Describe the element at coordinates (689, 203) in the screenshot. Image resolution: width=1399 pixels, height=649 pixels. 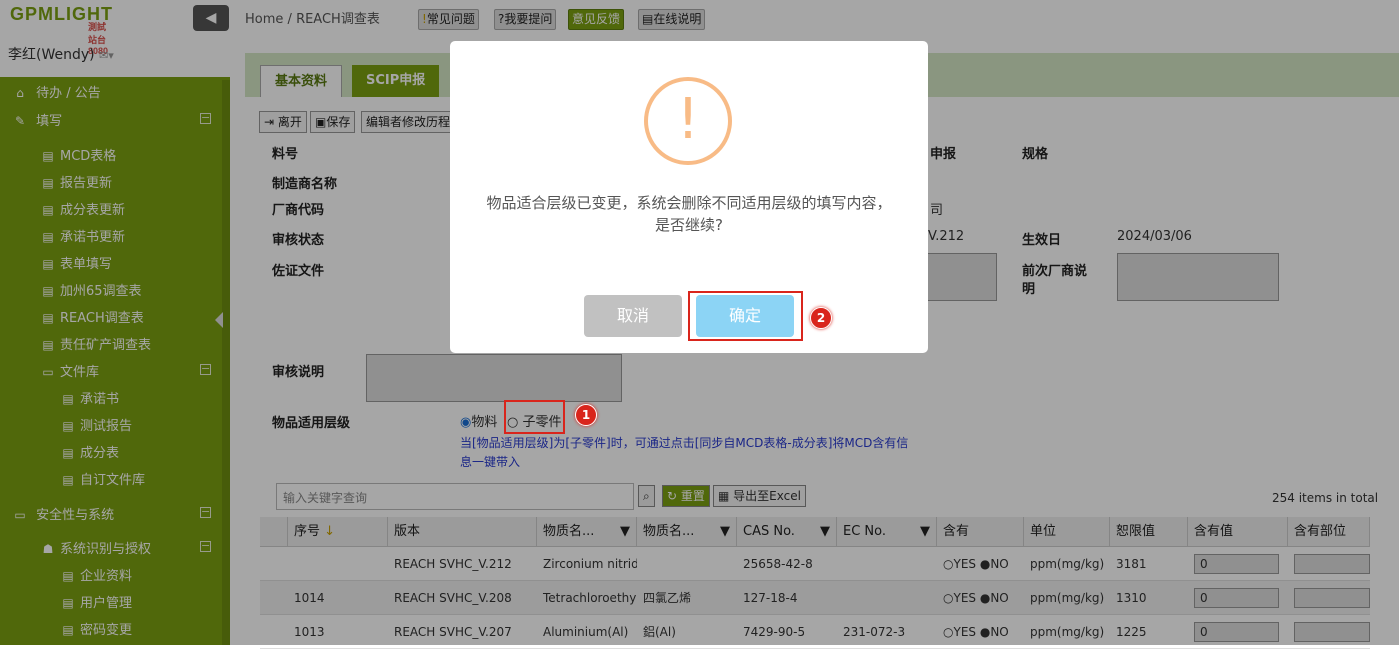
I see `dialog-message-line1: 物品适合层级已变更，系统会删除不同适用层级的填写内容，` at that location.